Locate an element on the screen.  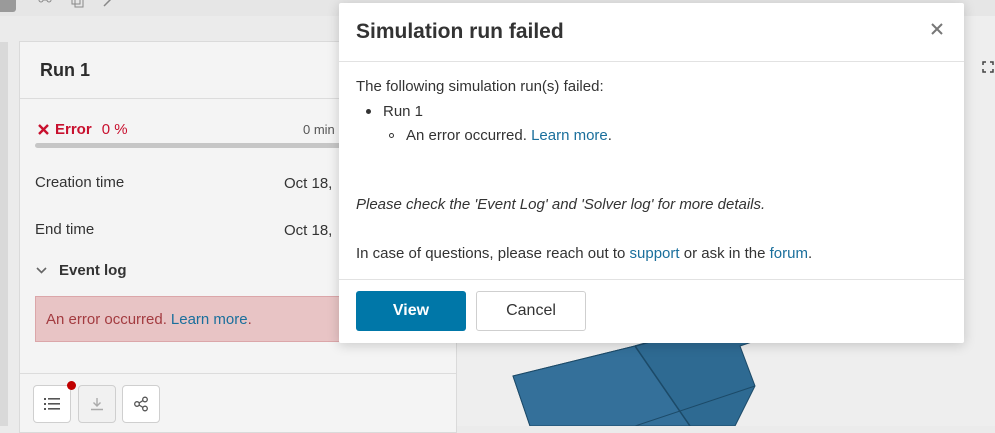
list-icon is located at coordinates (52, 404).